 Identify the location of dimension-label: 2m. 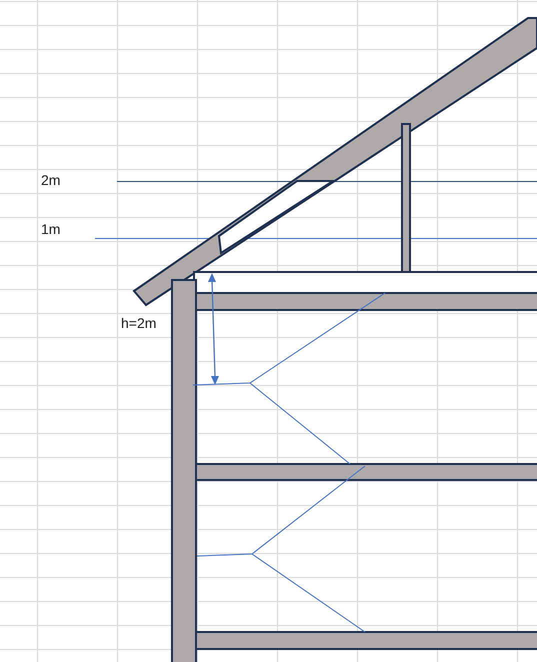
(50, 180).